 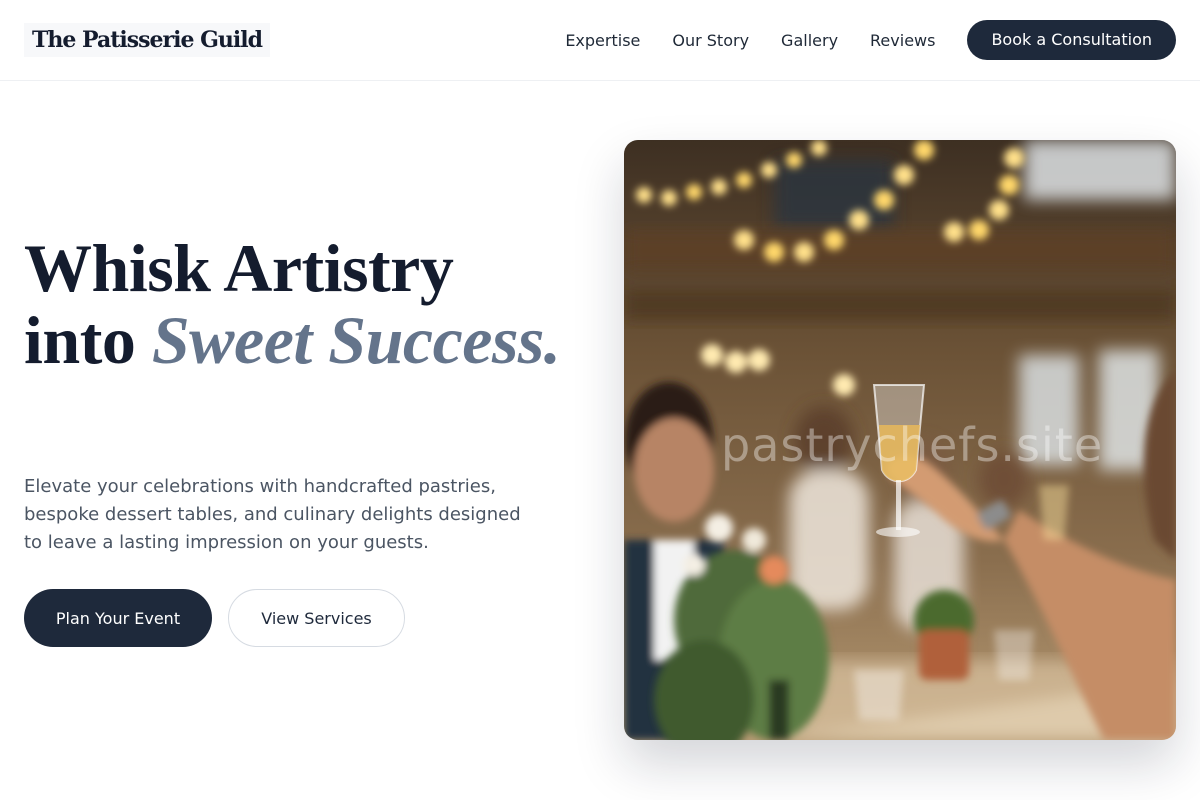 I want to click on nav-link-expertise: Expertise, so click(x=602, y=40).